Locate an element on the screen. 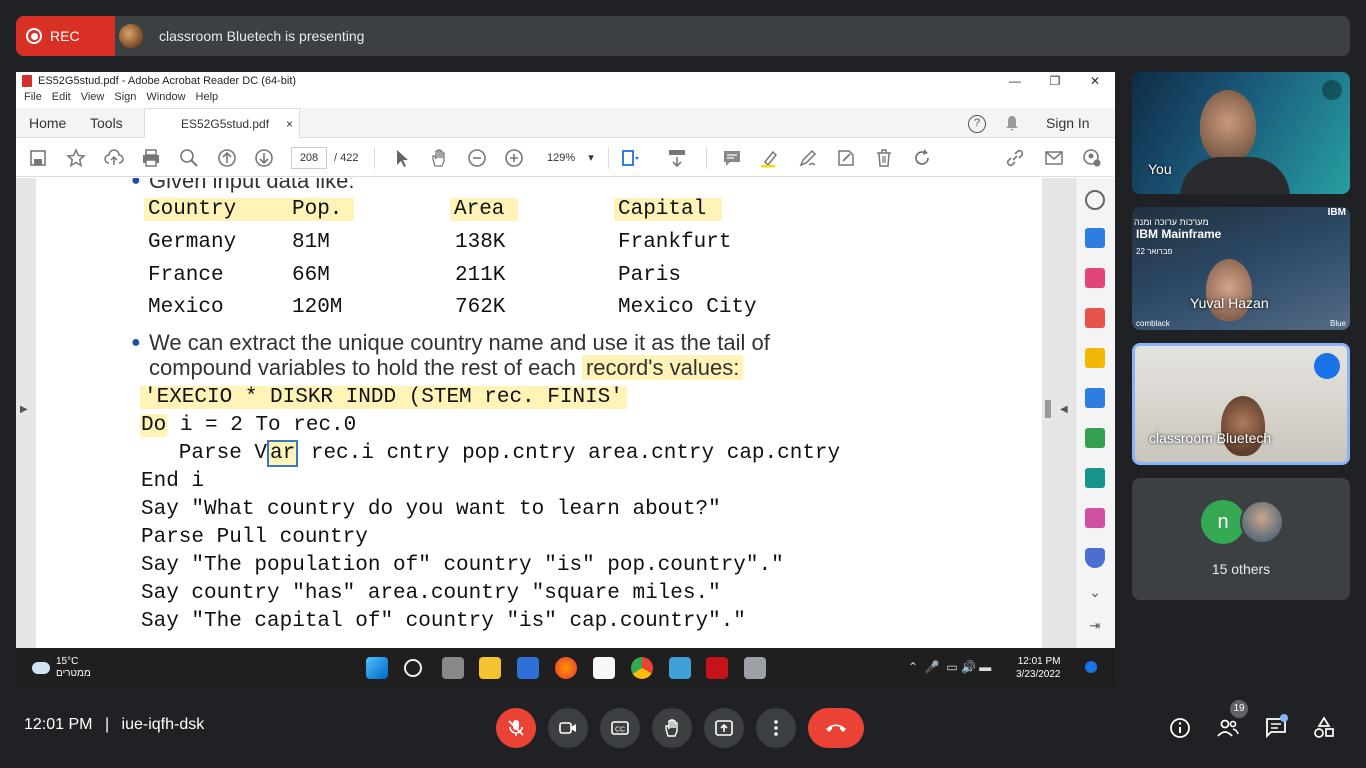 The image size is (1366, 768). zoom-out-icon is located at coordinates (477, 158).